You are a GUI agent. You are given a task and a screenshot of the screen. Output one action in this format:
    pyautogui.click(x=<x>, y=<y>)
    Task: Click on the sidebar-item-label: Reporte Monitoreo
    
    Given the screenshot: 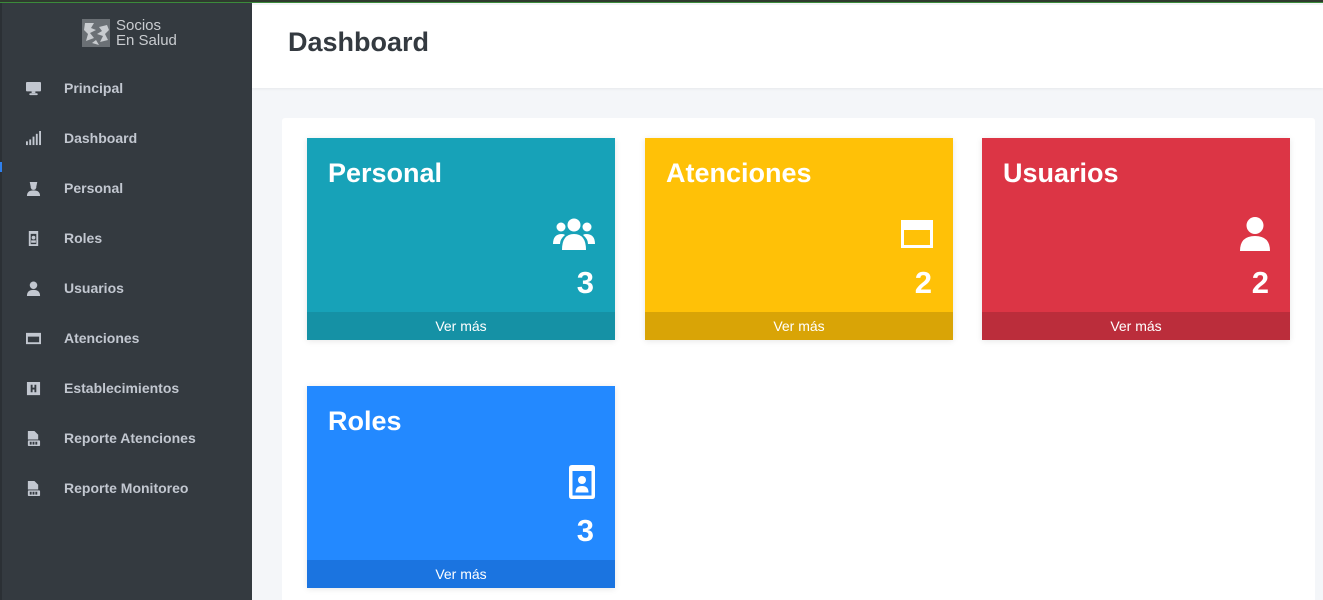 What is the action you would take?
    pyautogui.click(x=126, y=488)
    